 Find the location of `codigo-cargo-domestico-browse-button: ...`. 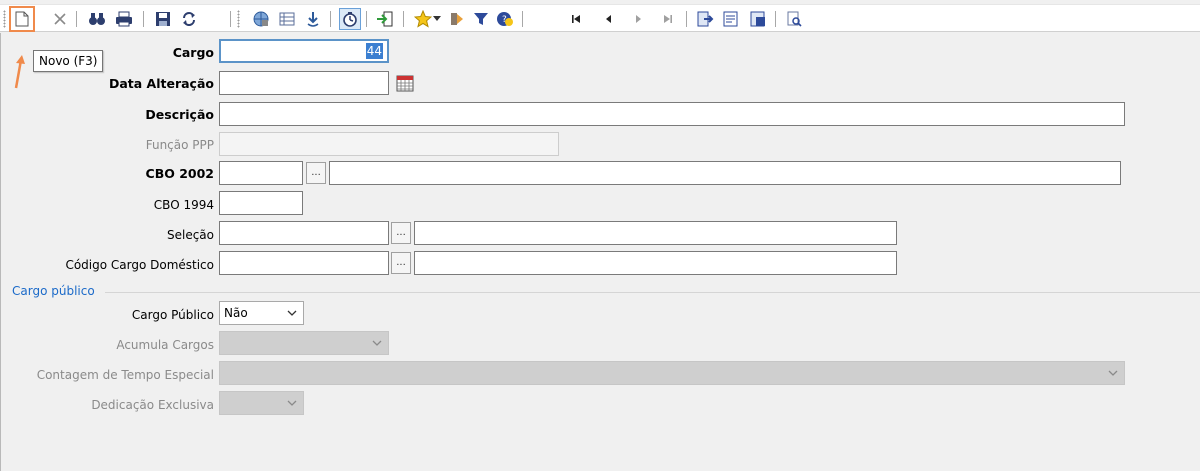

codigo-cargo-domestico-browse-button: ... is located at coordinates (401, 263).